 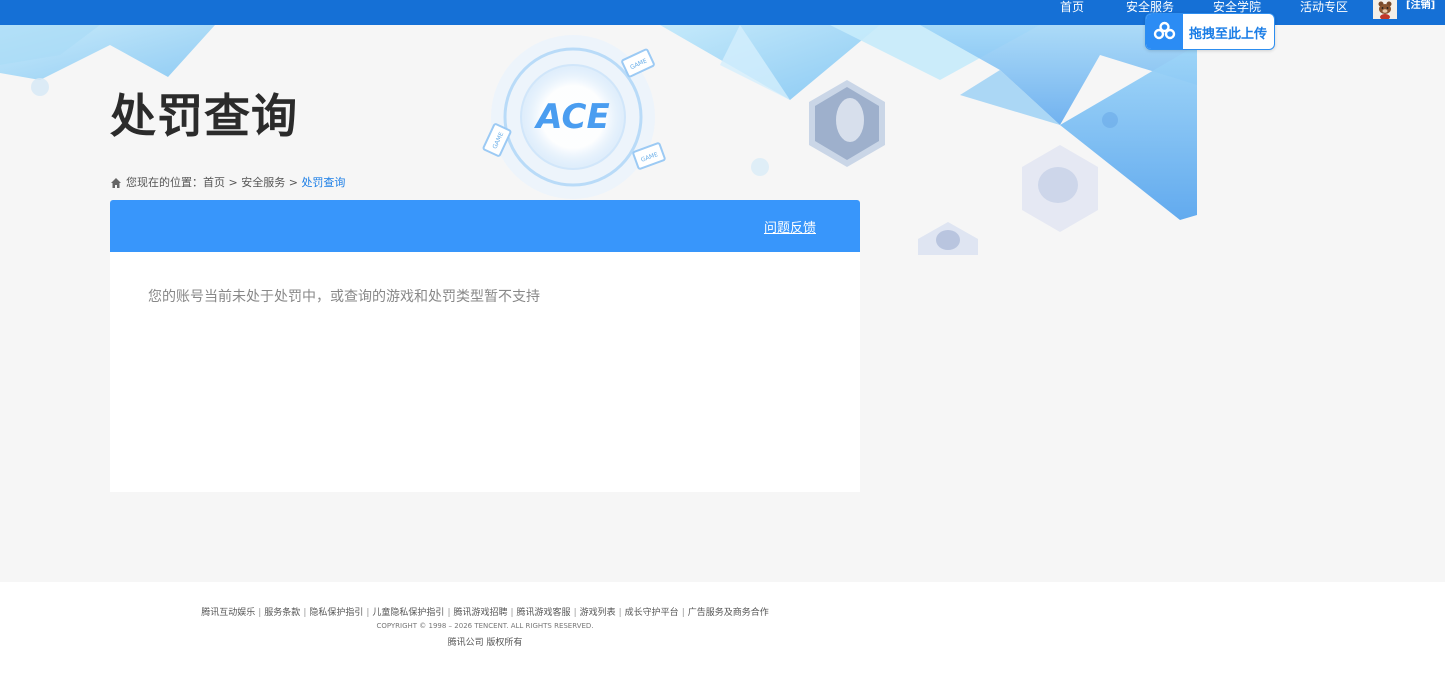 What do you see at coordinates (408, 613) in the screenshot?
I see `footer-link-child-privacy: 儿童隐私保护指引` at bounding box center [408, 613].